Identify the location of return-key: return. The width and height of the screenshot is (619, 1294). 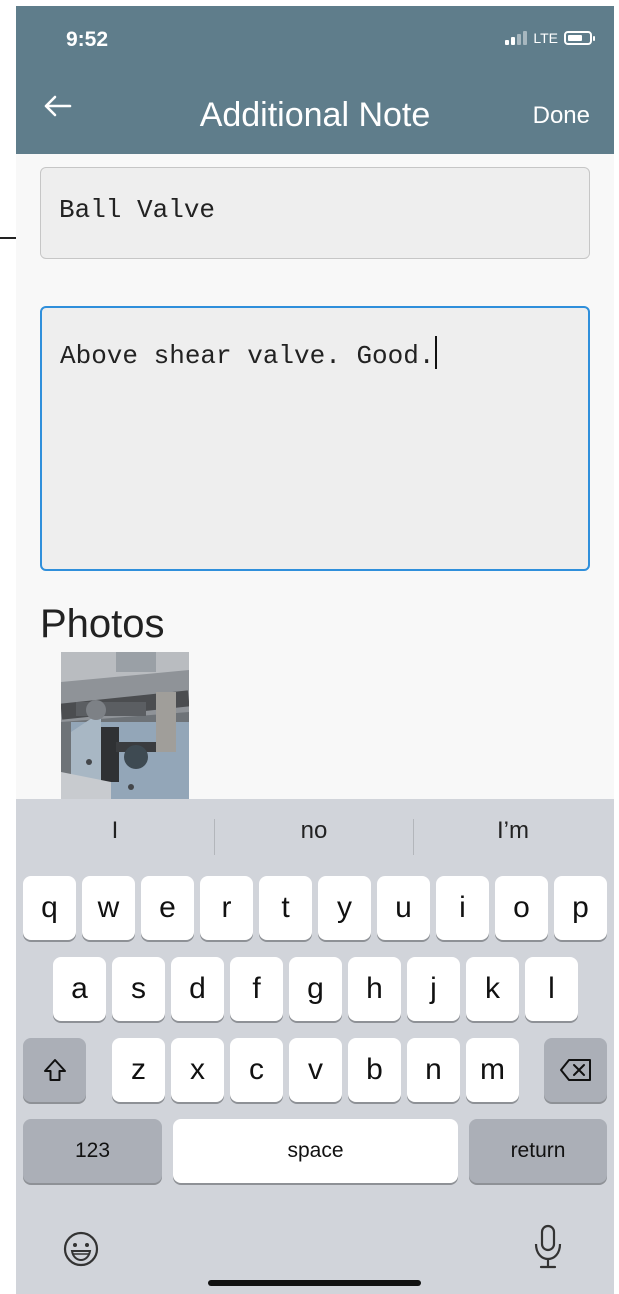
(538, 1151).